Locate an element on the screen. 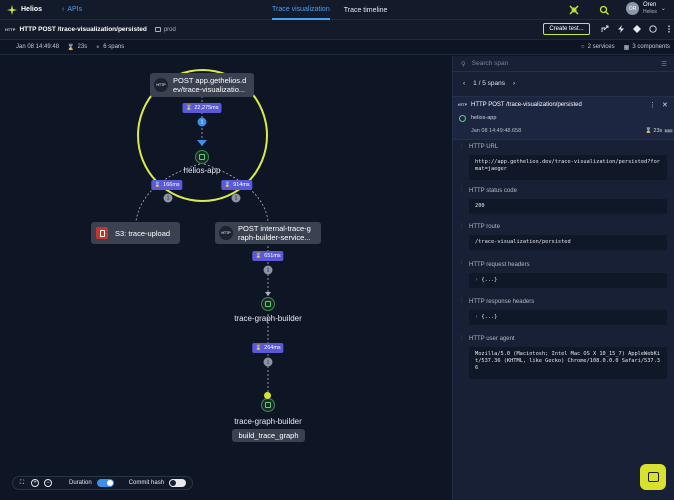  arrow-head-builder is located at coordinates (268, 294).